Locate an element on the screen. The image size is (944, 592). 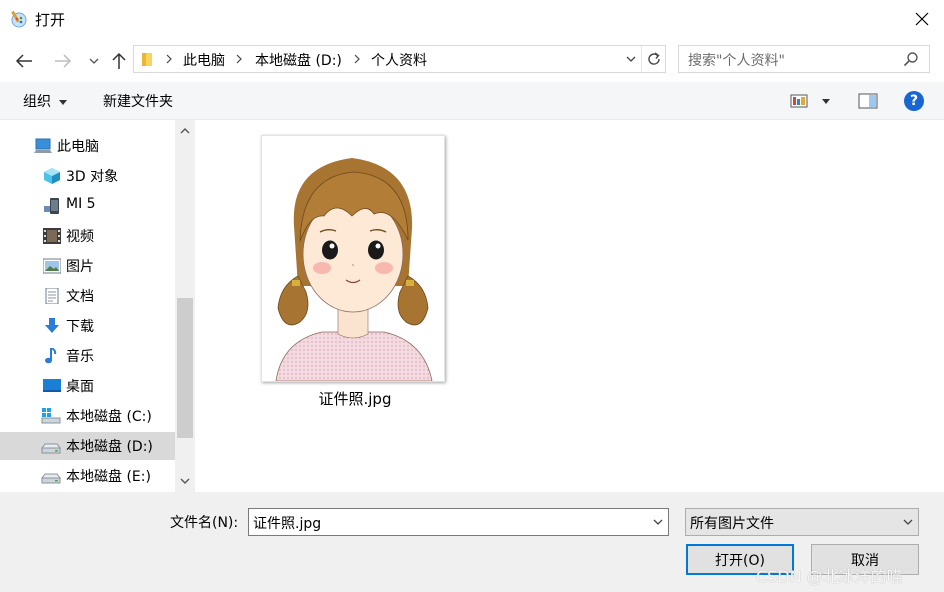
refresh-icon is located at coordinates (654, 58).